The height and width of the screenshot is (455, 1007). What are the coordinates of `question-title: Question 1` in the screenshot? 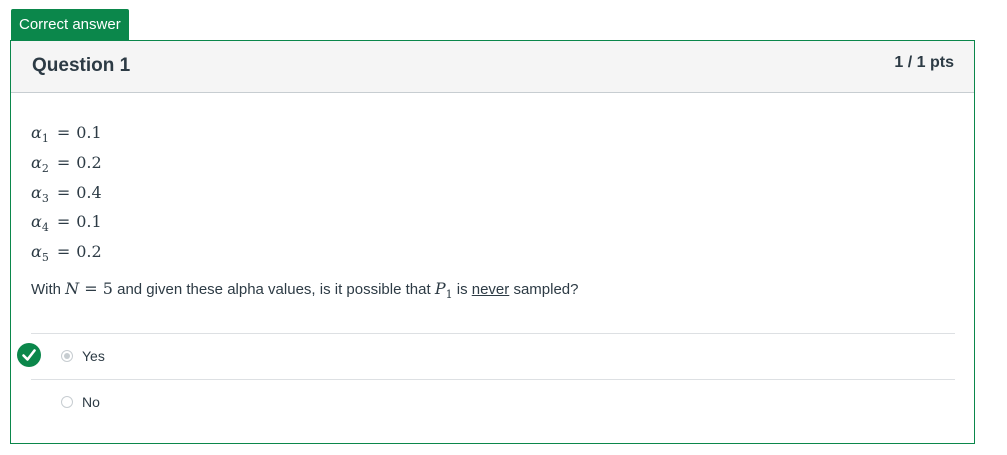 It's located at (81, 65).